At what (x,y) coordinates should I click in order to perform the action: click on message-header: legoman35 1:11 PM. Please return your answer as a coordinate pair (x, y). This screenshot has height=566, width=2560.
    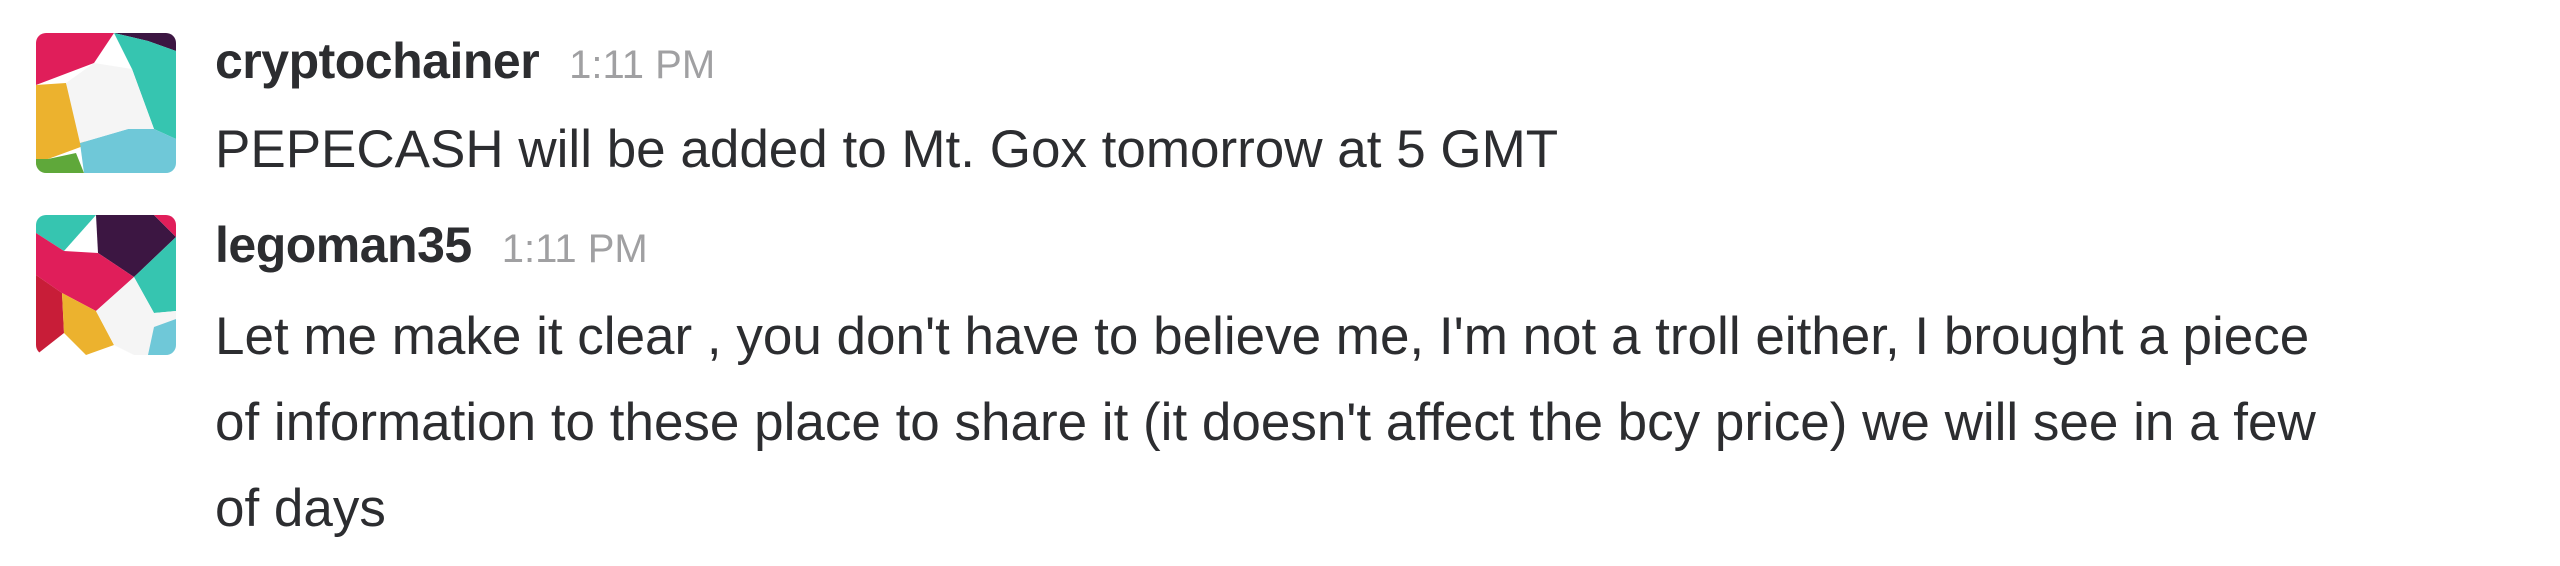
    Looking at the image, I should click on (431, 245).